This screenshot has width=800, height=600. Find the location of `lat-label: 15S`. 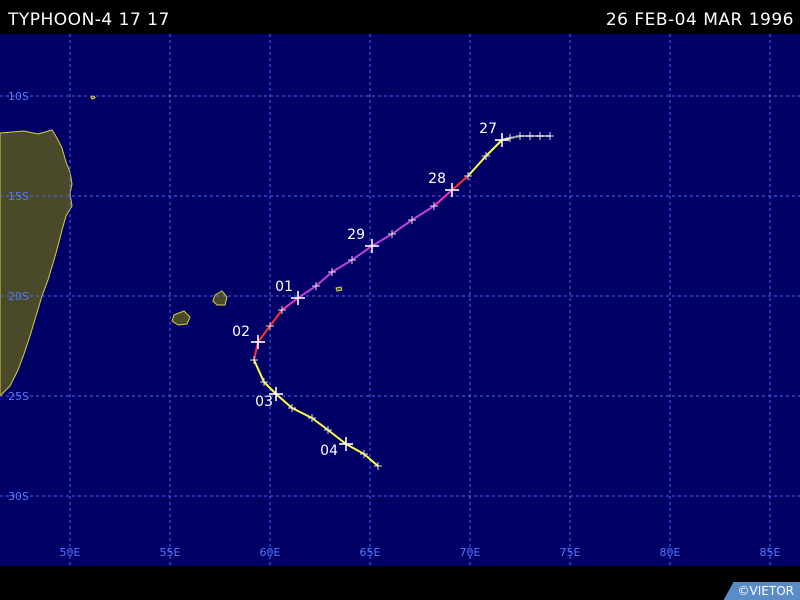

lat-label: 15S is located at coordinates (18, 196).